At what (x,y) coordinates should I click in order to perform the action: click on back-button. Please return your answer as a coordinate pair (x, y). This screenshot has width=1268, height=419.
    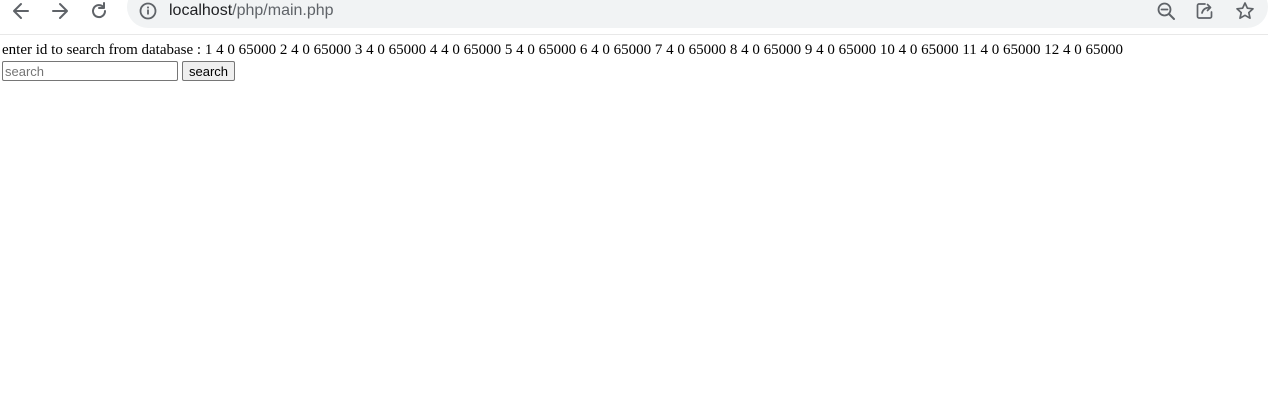
    Looking at the image, I should click on (21, 11).